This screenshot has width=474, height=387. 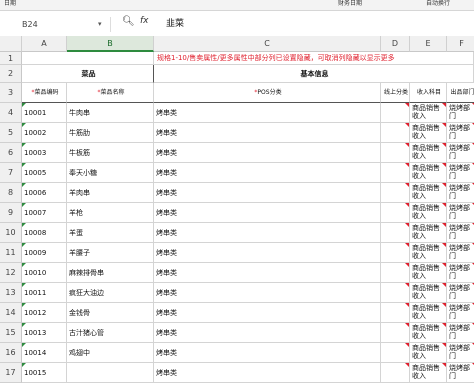 I want to click on column-header-b: B, so click(x=110, y=44).